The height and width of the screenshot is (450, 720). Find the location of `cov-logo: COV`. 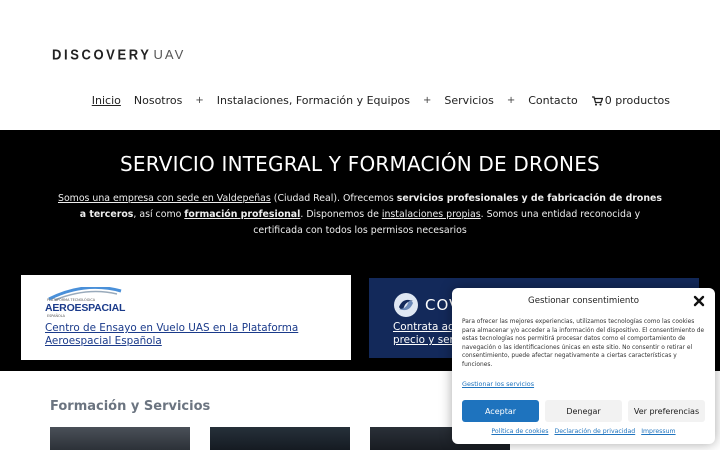

cov-logo: COV is located at coordinates (426, 305).